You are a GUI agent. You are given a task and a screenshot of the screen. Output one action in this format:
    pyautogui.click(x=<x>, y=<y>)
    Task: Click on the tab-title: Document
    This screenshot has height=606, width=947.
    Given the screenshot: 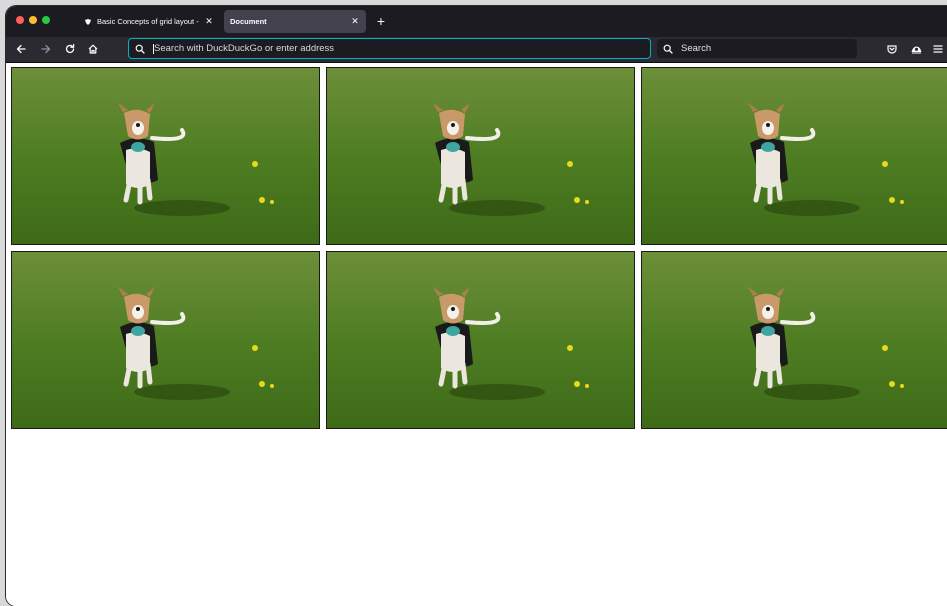 What is the action you would take?
    pyautogui.click(x=248, y=21)
    